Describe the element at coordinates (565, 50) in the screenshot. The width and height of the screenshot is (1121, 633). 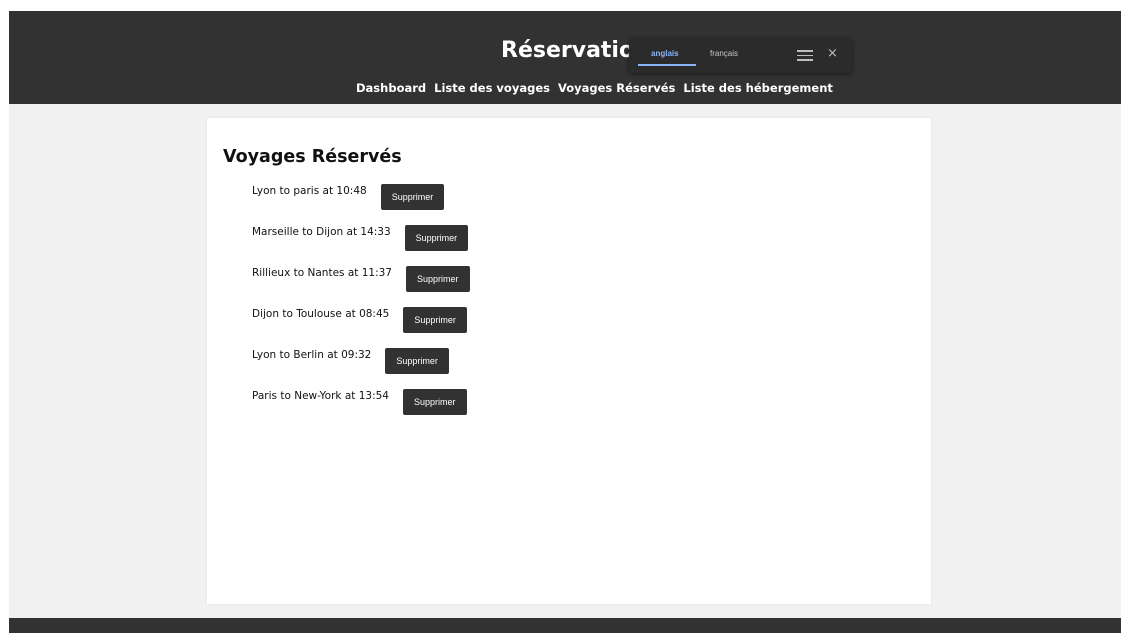
I see `site-title: Réservation` at that location.